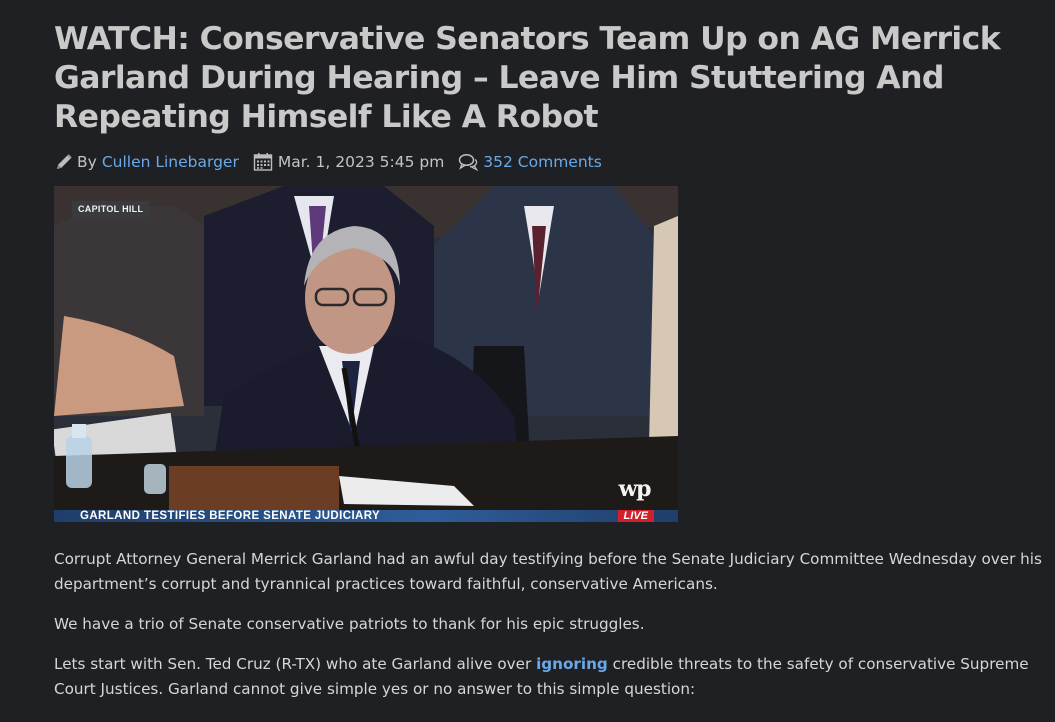  What do you see at coordinates (635, 516) in the screenshot?
I see `live-badge: LIVE` at bounding box center [635, 516].